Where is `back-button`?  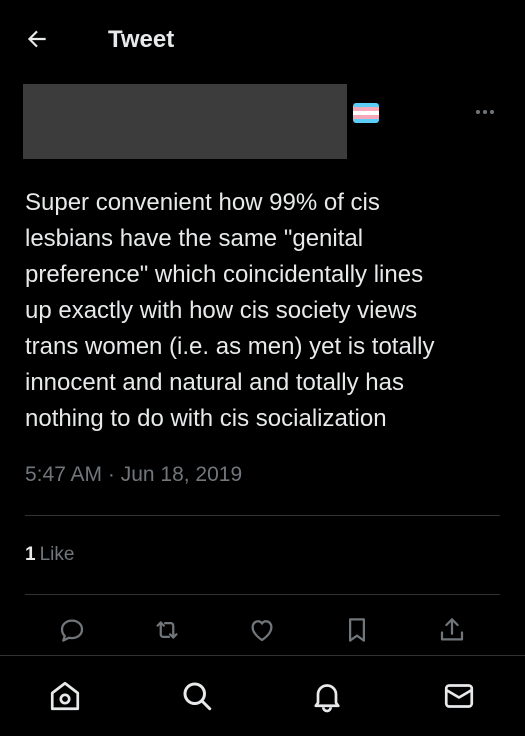 back-button is located at coordinates (40, 40).